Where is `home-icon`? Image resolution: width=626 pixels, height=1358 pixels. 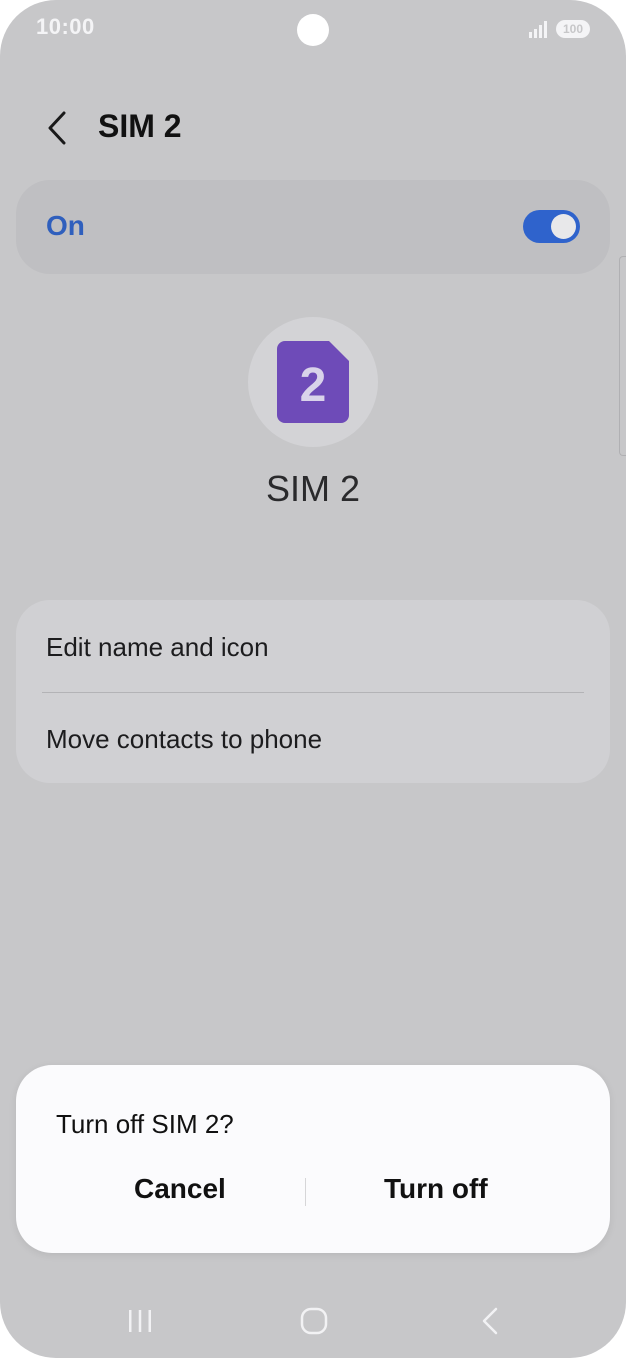 home-icon is located at coordinates (314, 1321).